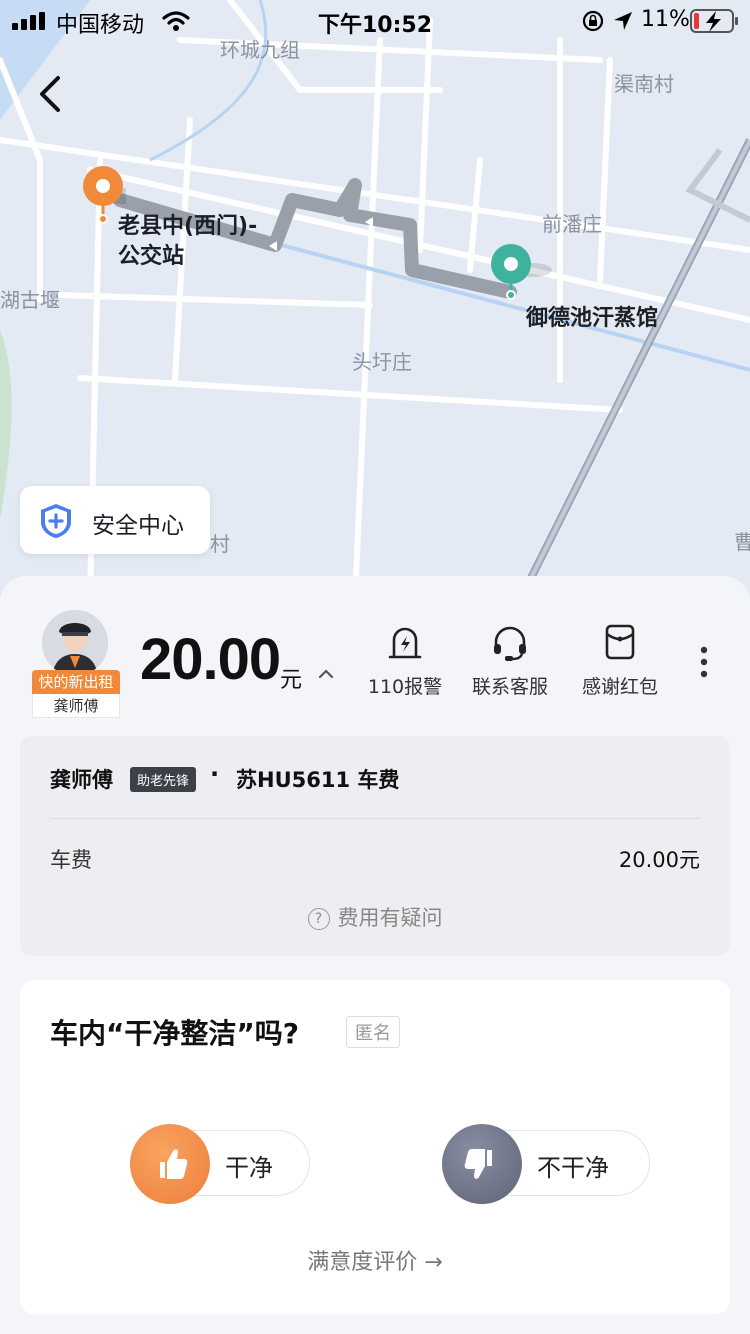 This screenshot has height=1334, width=750. What do you see at coordinates (52, 94) in the screenshot?
I see `back-button` at bounding box center [52, 94].